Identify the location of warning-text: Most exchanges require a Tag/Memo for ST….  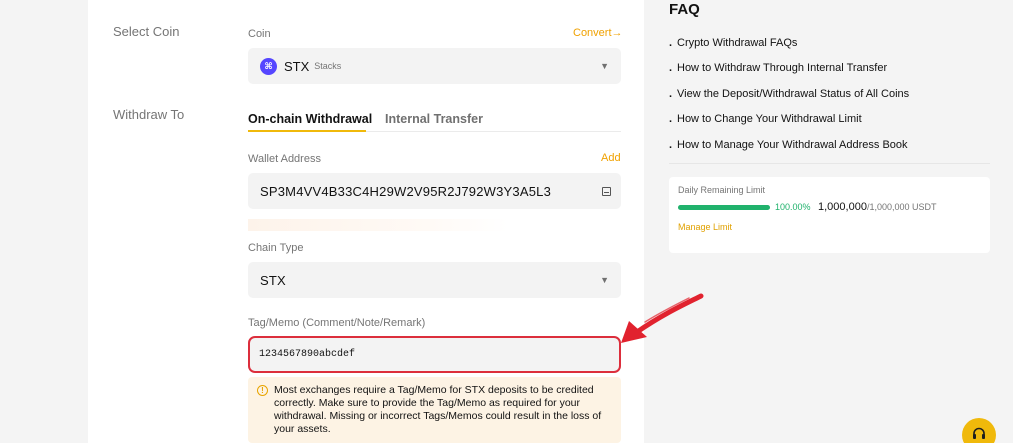
(438, 409).